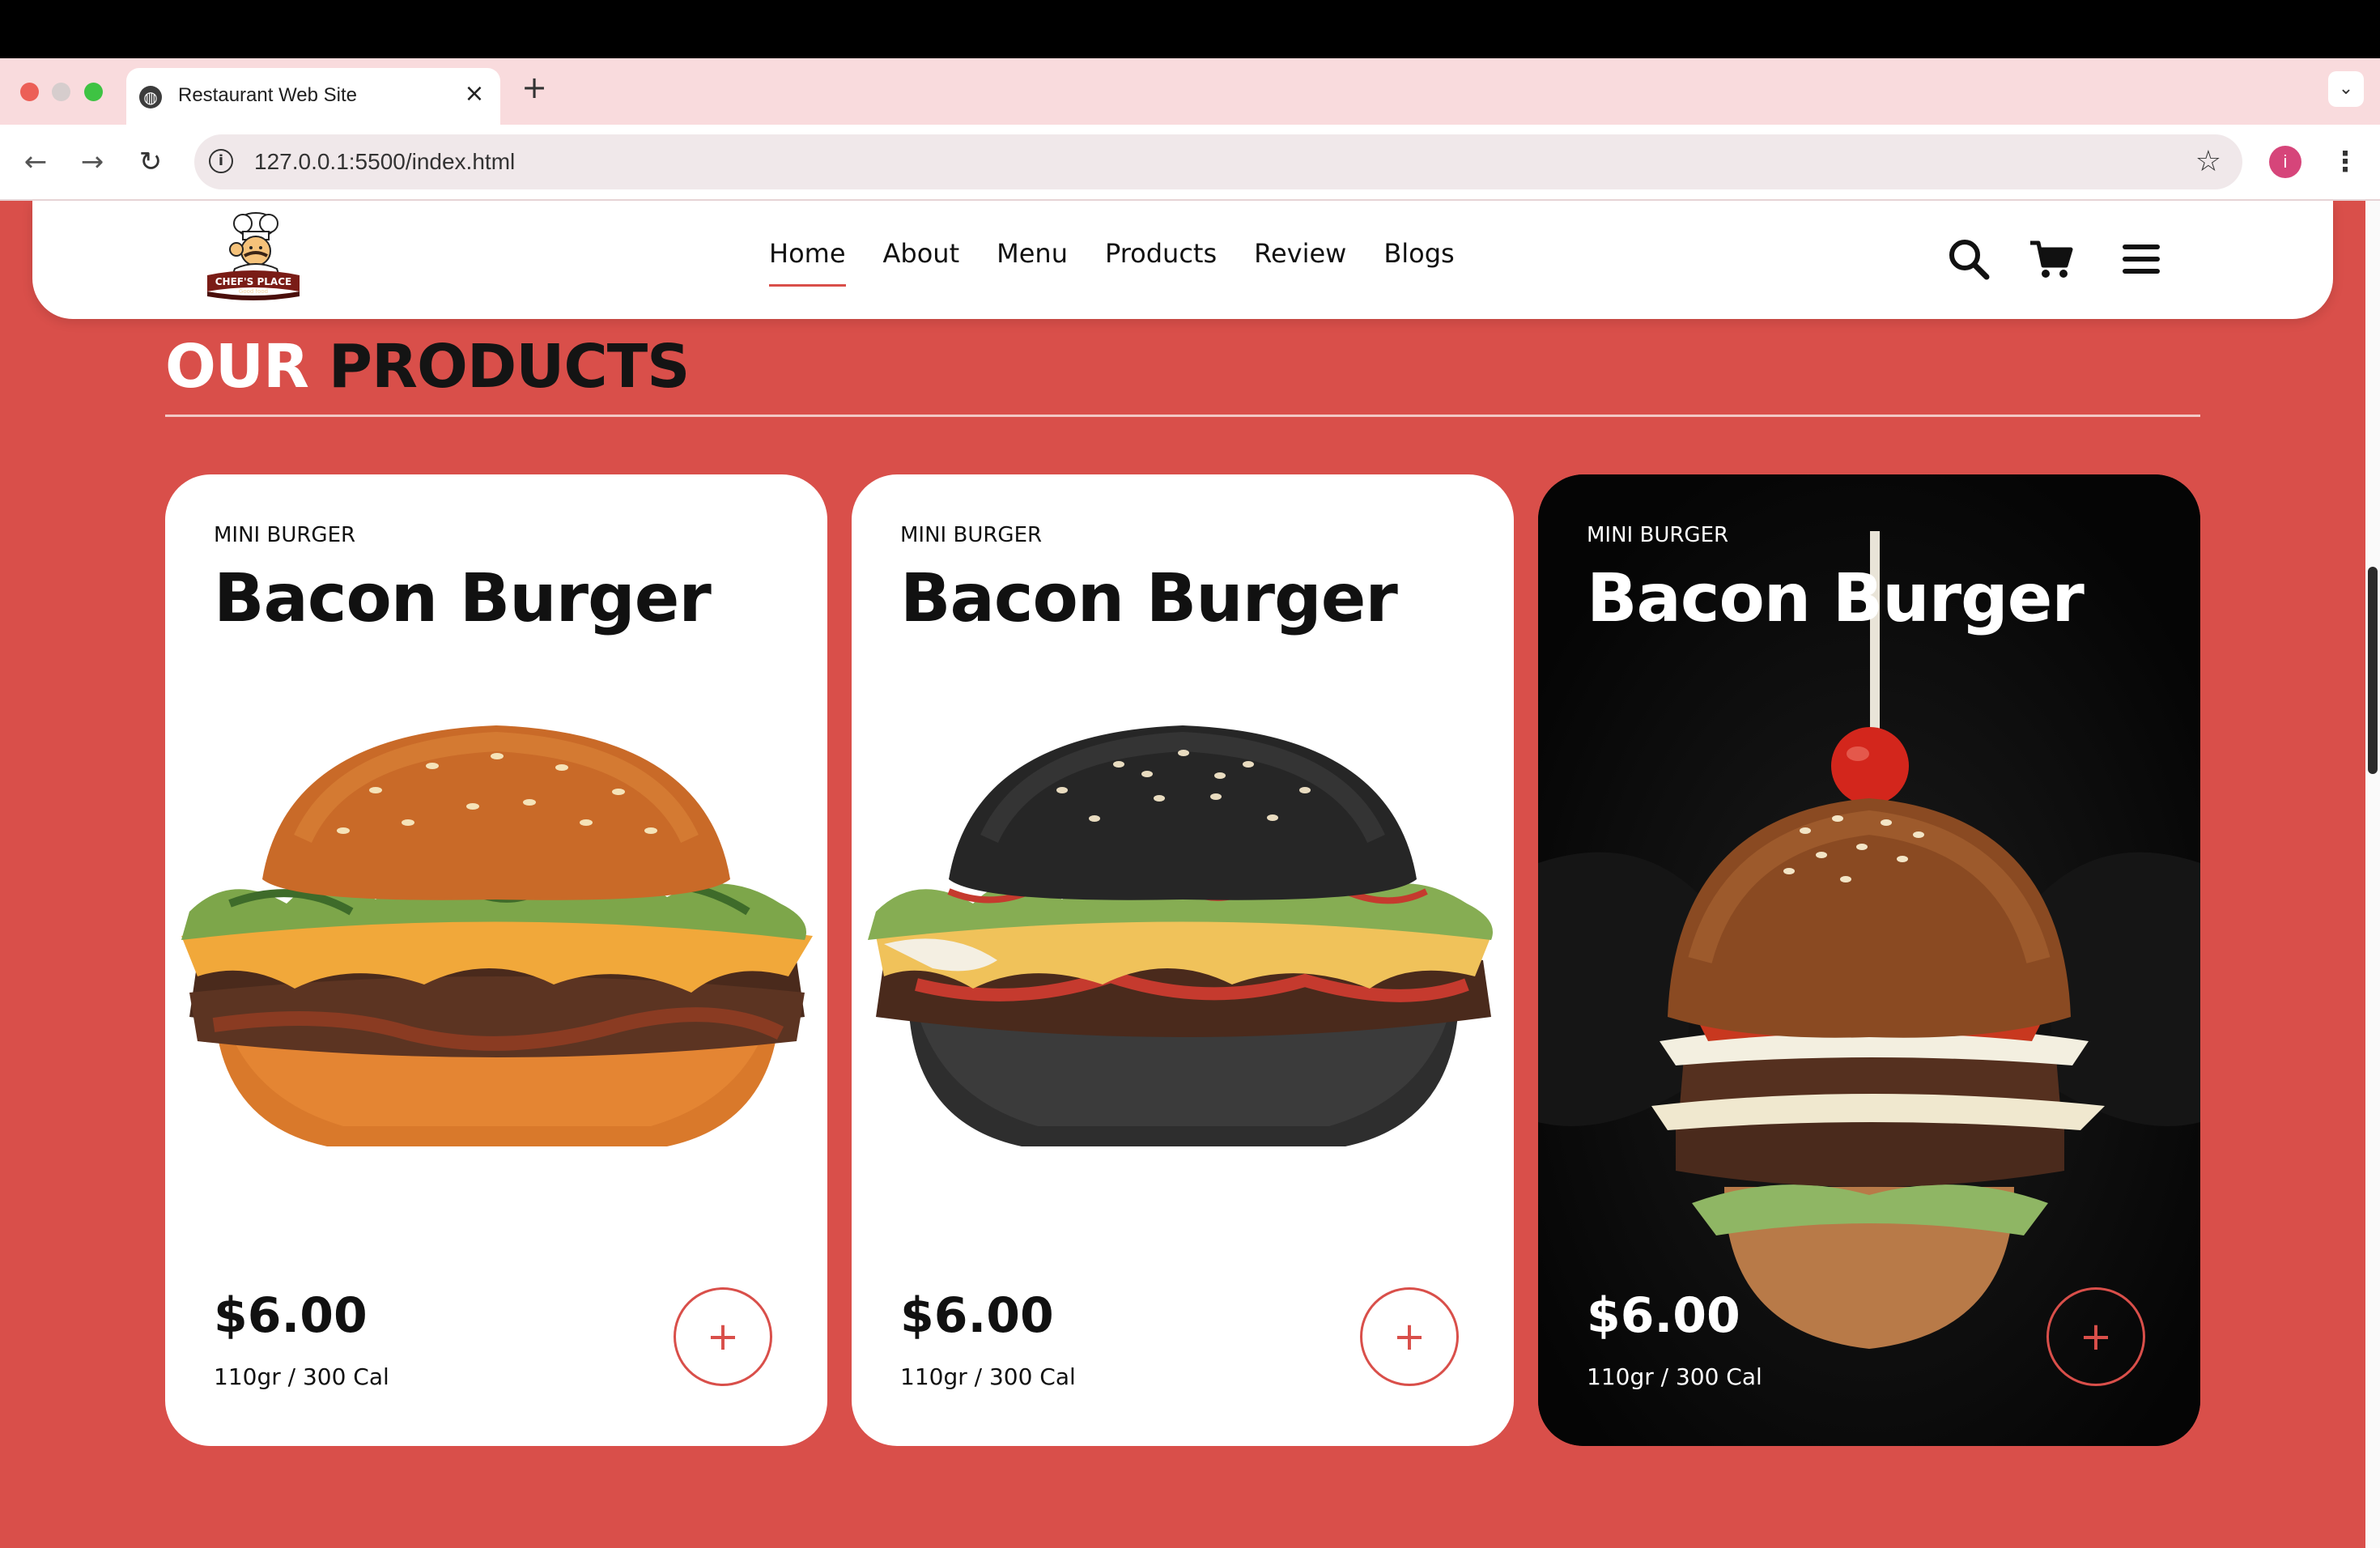 This screenshot has height=1548, width=2380. What do you see at coordinates (474, 93) in the screenshot?
I see `tab-close-icon: ×` at bounding box center [474, 93].